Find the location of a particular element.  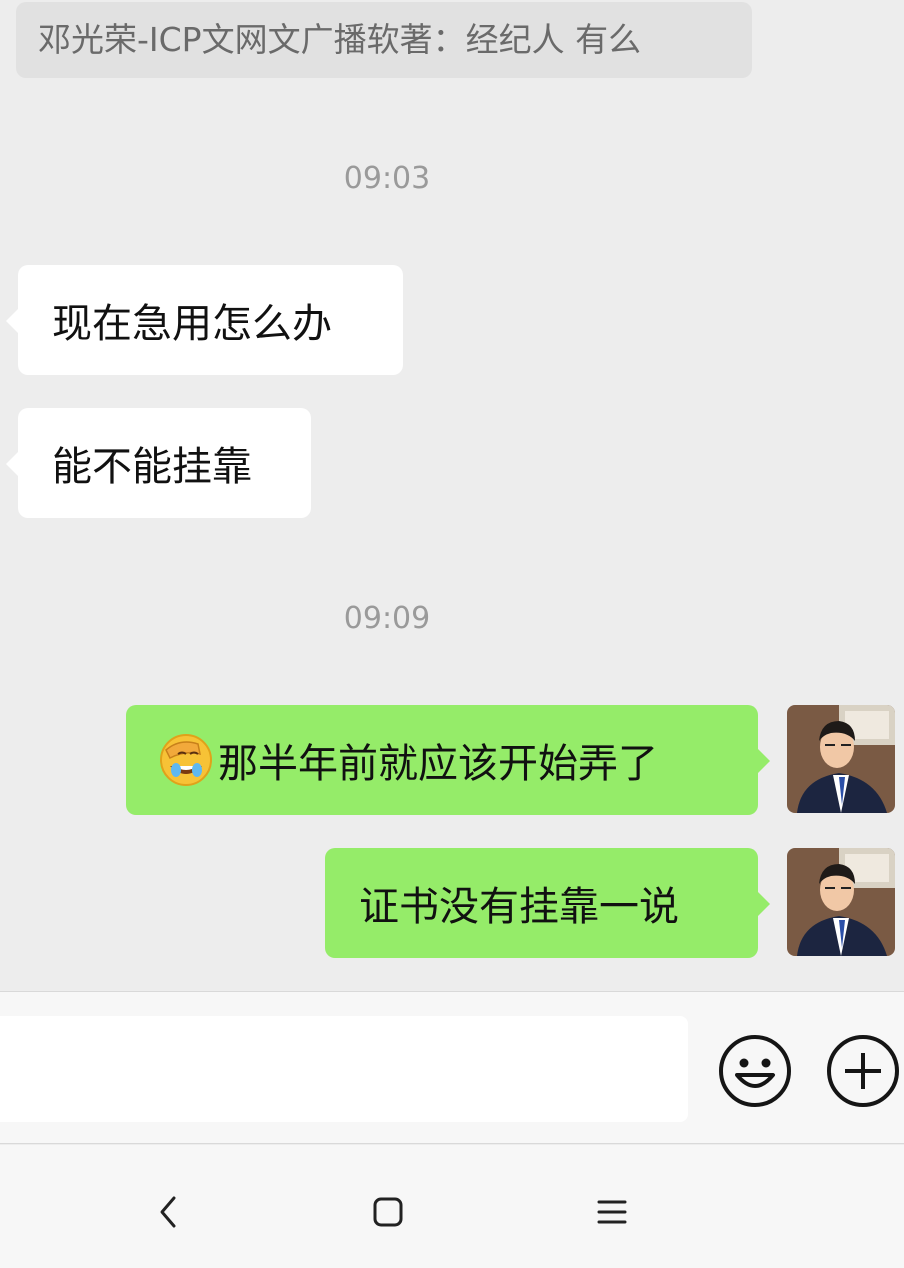

menu-lines-icon is located at coordinates (612, 1212).